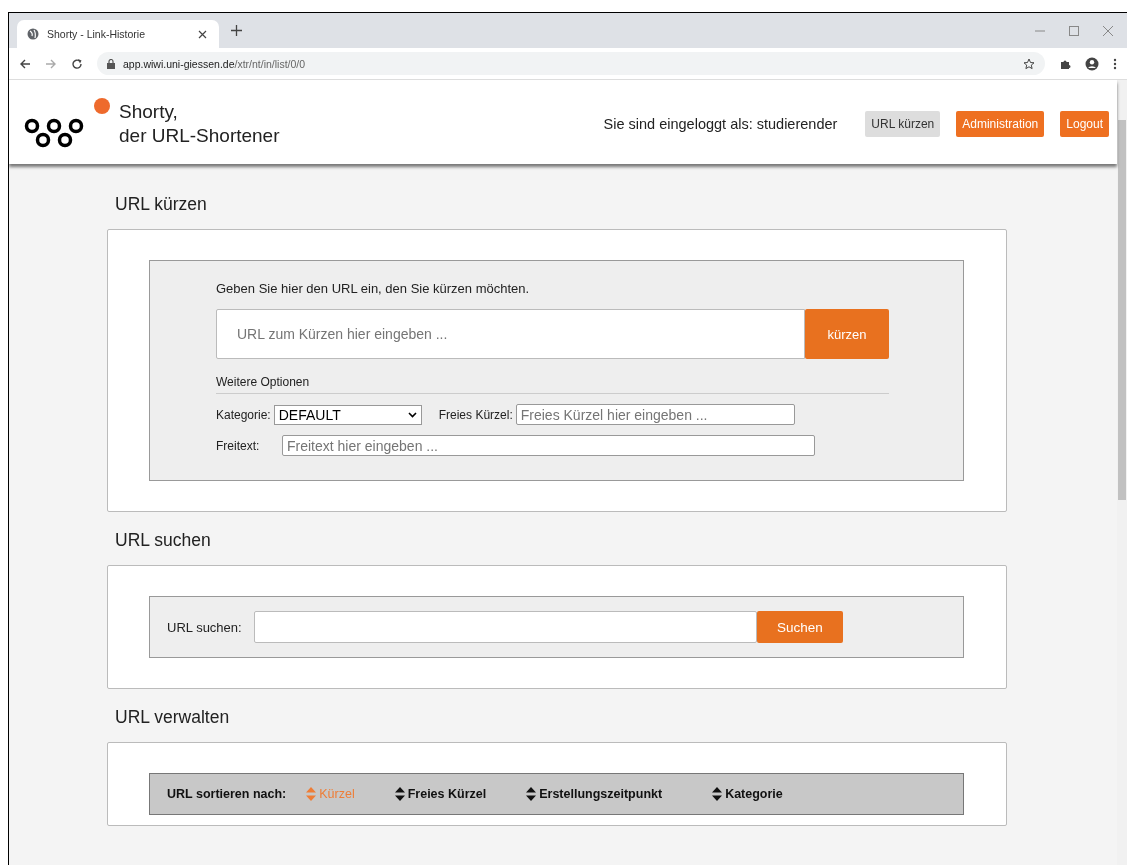 The height and width of the screenshot is (865, 1127). I want to click on search-field, so click(505, 627).